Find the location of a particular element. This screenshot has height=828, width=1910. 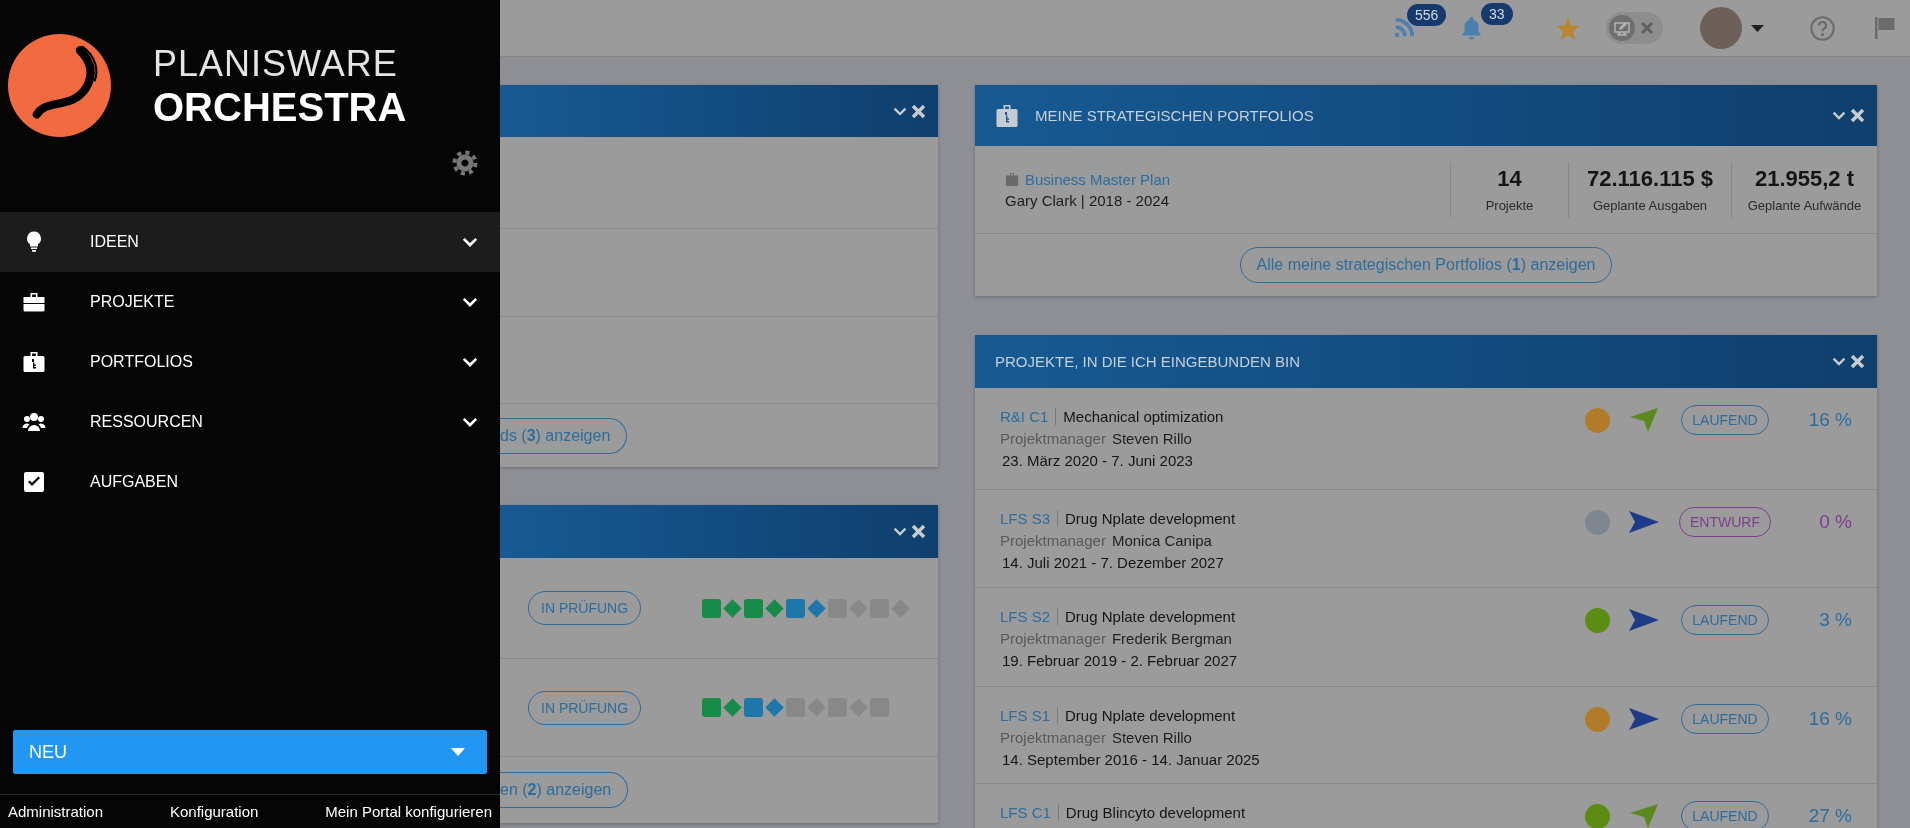

project-code-link: LFS S1 is located at coordinates (1025, 715).